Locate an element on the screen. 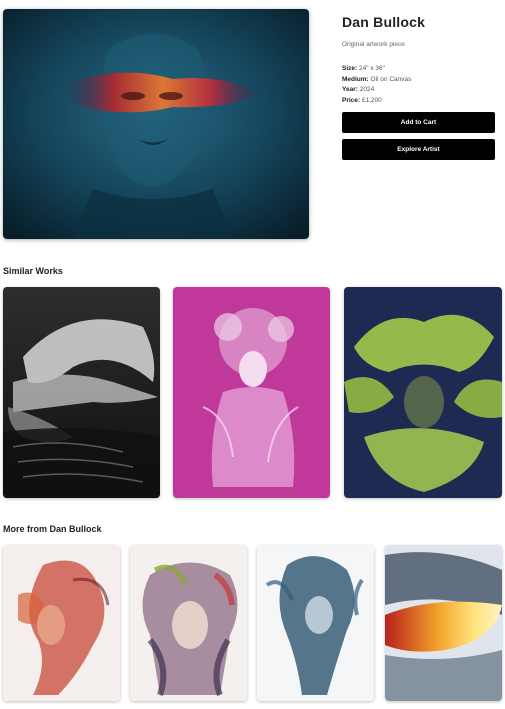 The image size is (505, 709). spec-year: Year: 2024 is located at coordinates (358, 89).